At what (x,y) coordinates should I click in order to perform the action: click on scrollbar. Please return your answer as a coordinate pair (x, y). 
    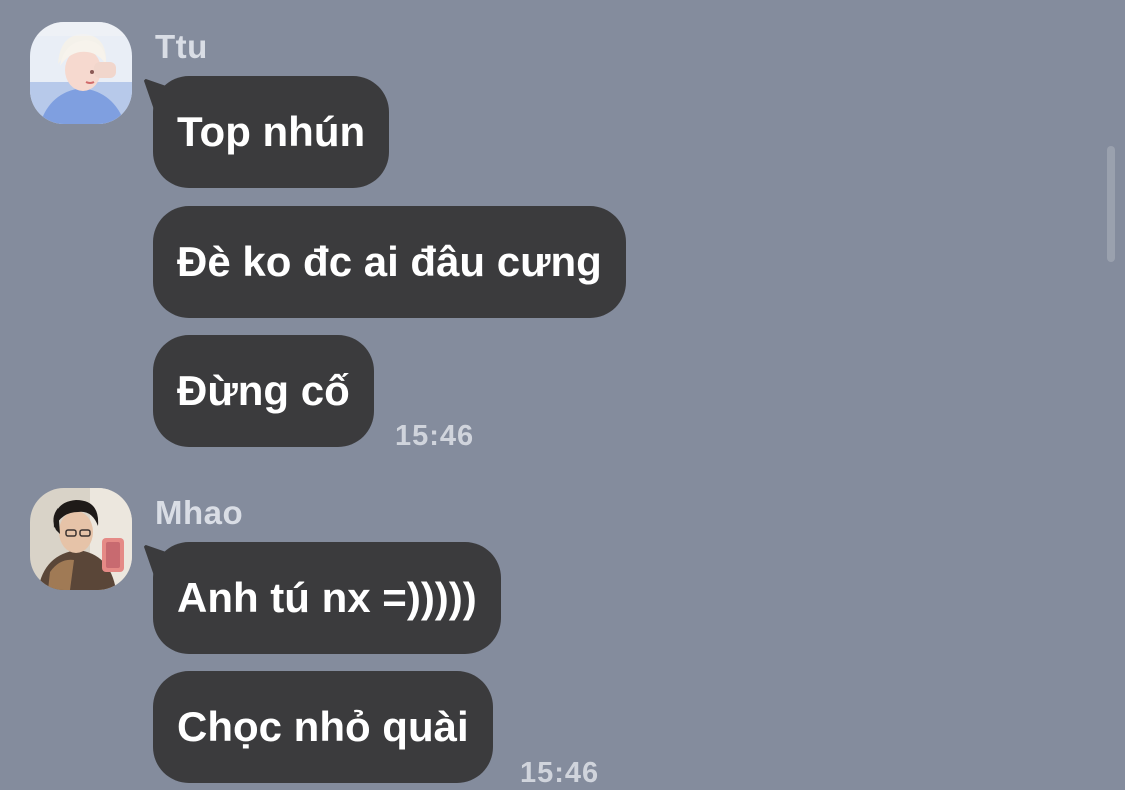
    Looking at the image, I should click on (1111, 204).